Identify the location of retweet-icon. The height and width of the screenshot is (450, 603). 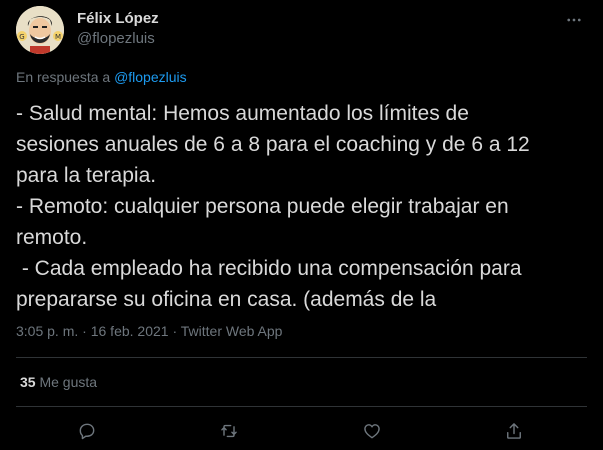
(229, 431).